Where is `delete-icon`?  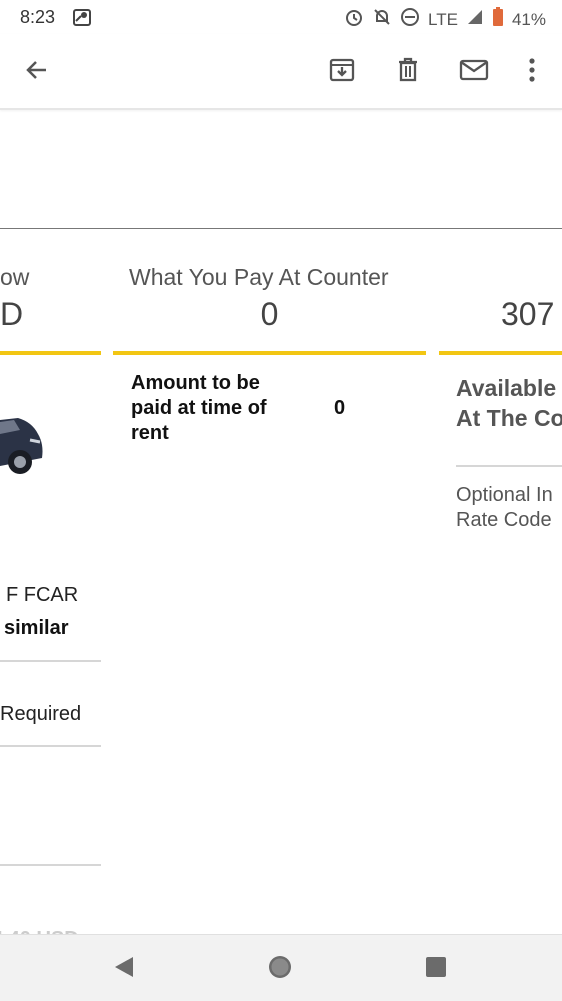
delete-icon is located at coordinates (408, 70).